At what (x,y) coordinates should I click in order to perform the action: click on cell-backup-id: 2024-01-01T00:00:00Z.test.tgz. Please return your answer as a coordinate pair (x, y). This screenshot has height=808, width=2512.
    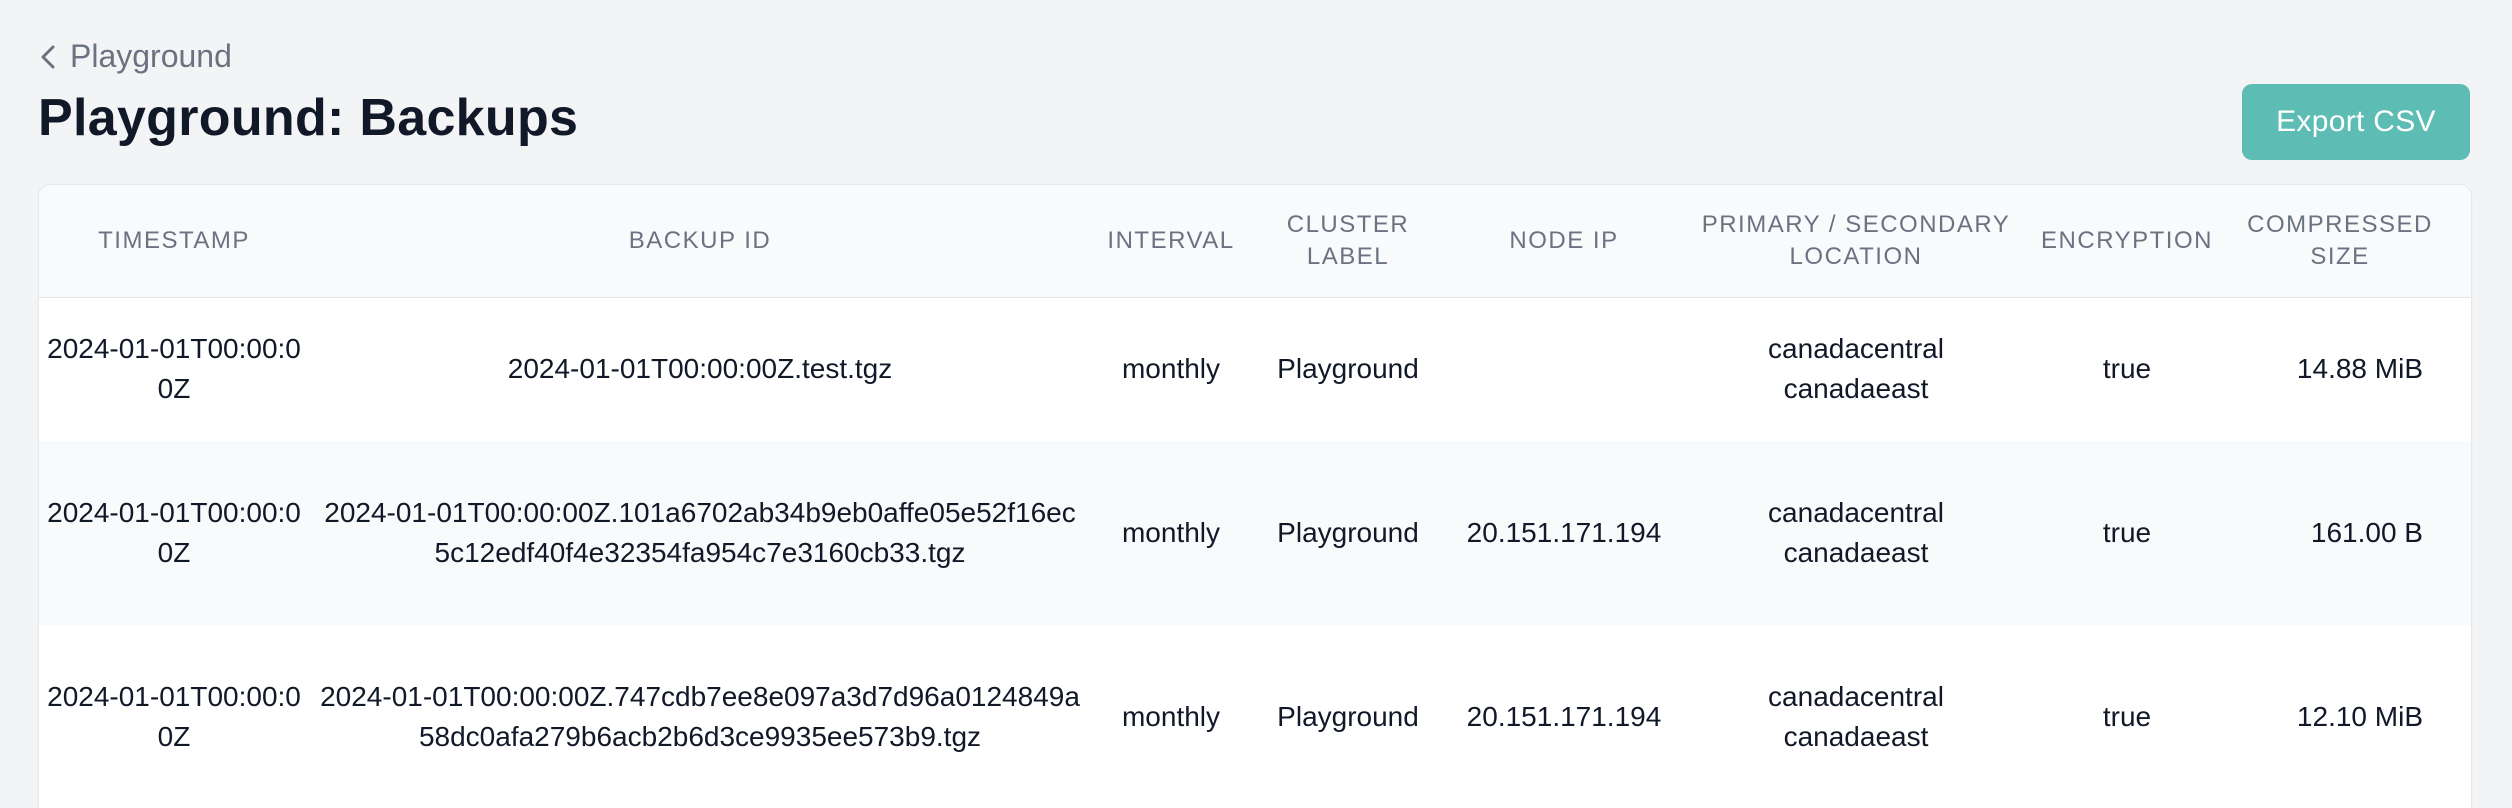
    Looking at the image, I should click on (700, 369).